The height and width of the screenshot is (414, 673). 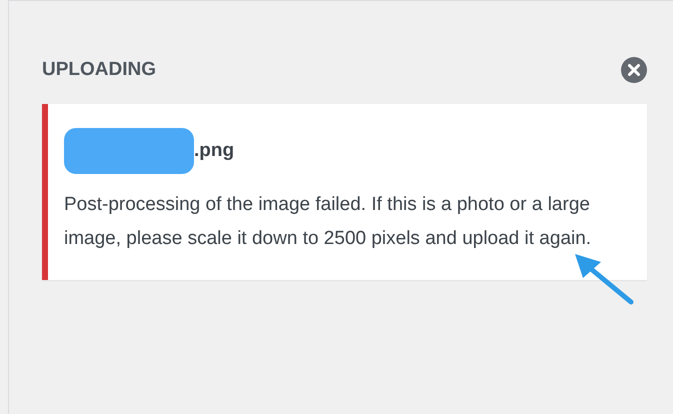 I want to click on error-message: Post-processing of the image failed. If this is a photo or a large image, please scale it down to 2500 pixels and upload it again., so click(x=328, y=222).